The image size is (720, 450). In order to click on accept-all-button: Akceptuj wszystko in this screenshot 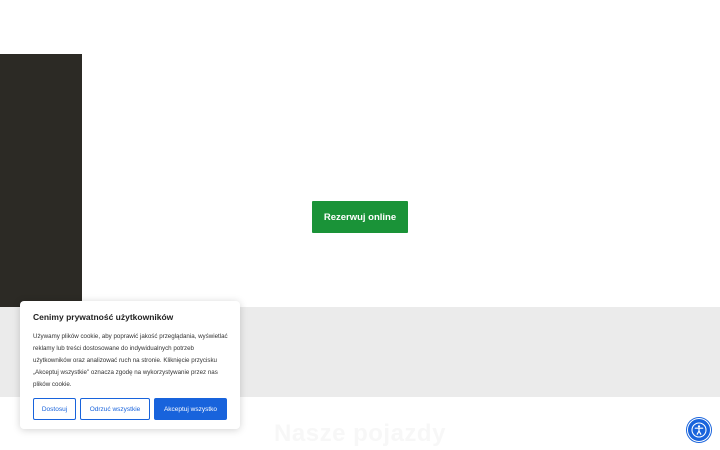, I will do `click(190, 409)`.